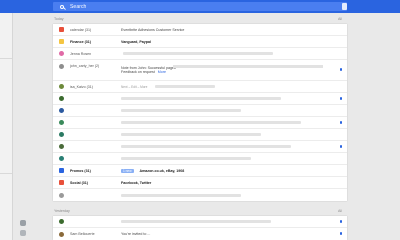  Describe the element at coordinates (162, 72) in the screenshot. I see `row-more-link: More` at that location.